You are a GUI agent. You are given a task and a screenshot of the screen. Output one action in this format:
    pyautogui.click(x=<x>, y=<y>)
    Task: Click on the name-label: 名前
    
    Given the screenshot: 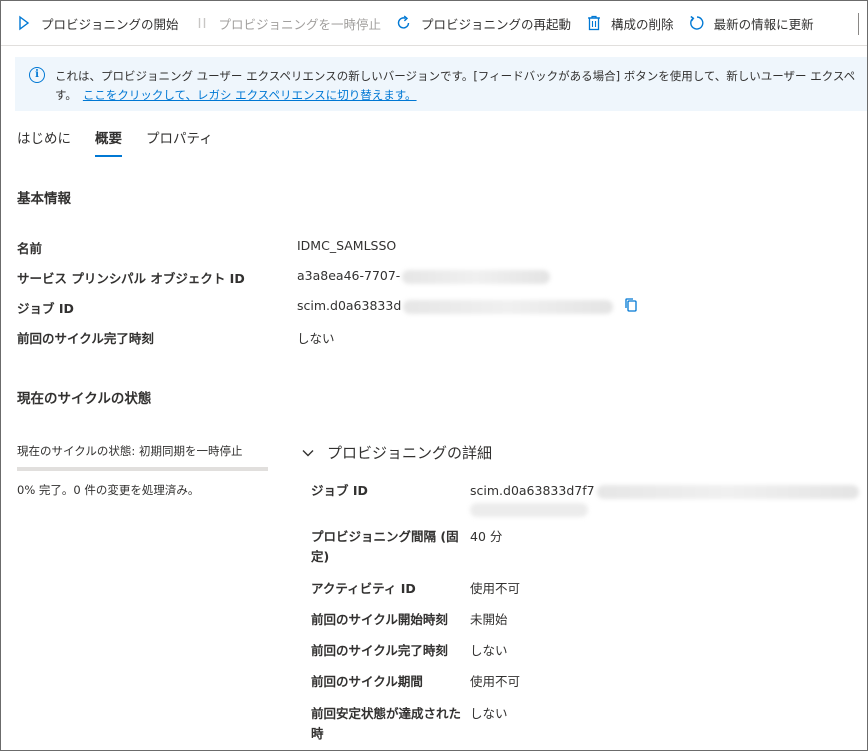 What is the action you would take?
    pyautogui.click(x=30, y=248)
    